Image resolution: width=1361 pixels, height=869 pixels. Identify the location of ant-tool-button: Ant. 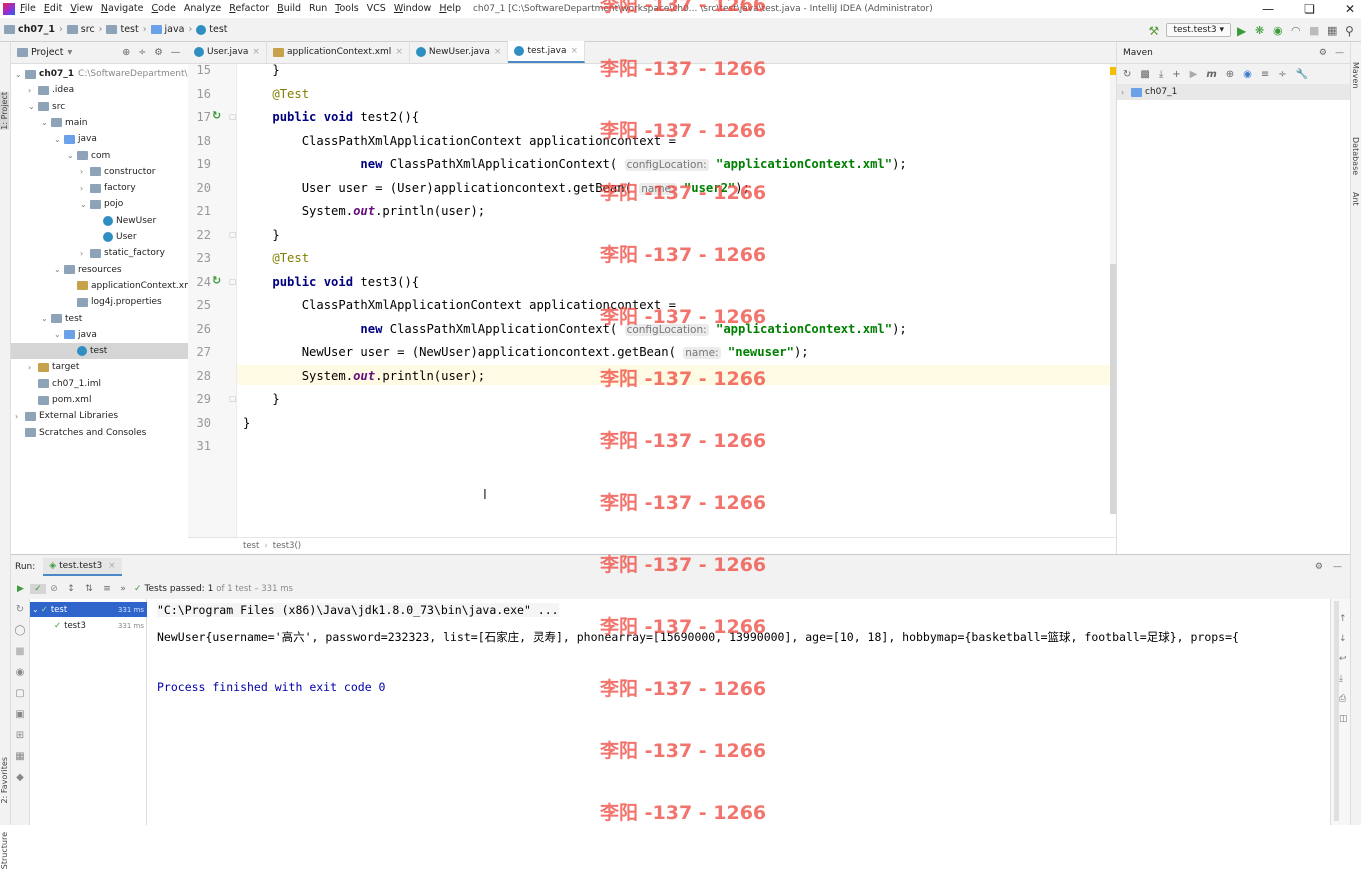
(1355, 199).